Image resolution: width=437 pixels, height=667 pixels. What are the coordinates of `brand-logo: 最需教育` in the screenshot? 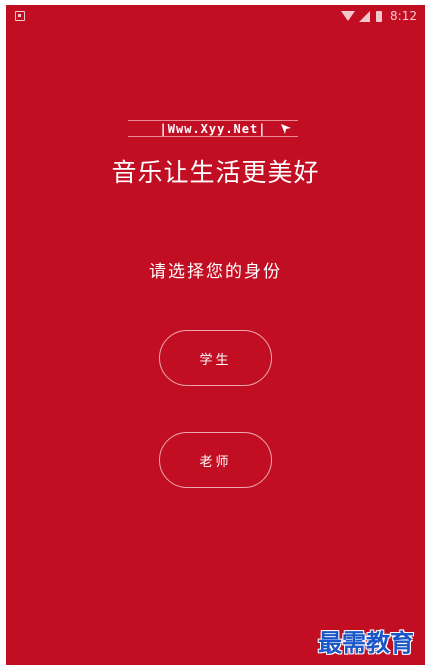 It's located at (366, 642).